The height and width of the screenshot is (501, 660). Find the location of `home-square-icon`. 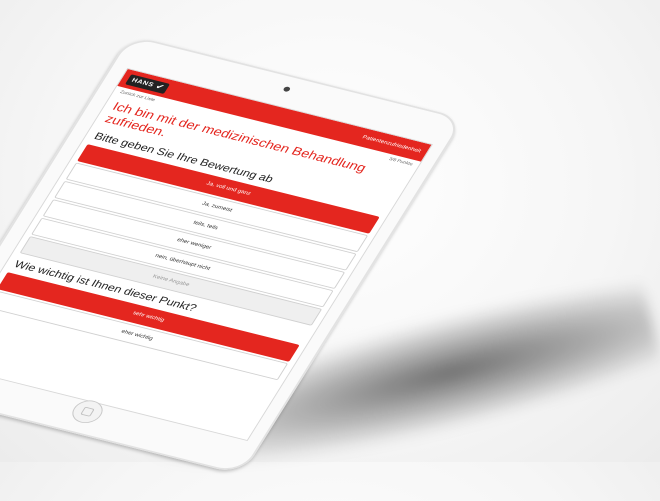

home-square-icon is located at coordinates (87, 411).